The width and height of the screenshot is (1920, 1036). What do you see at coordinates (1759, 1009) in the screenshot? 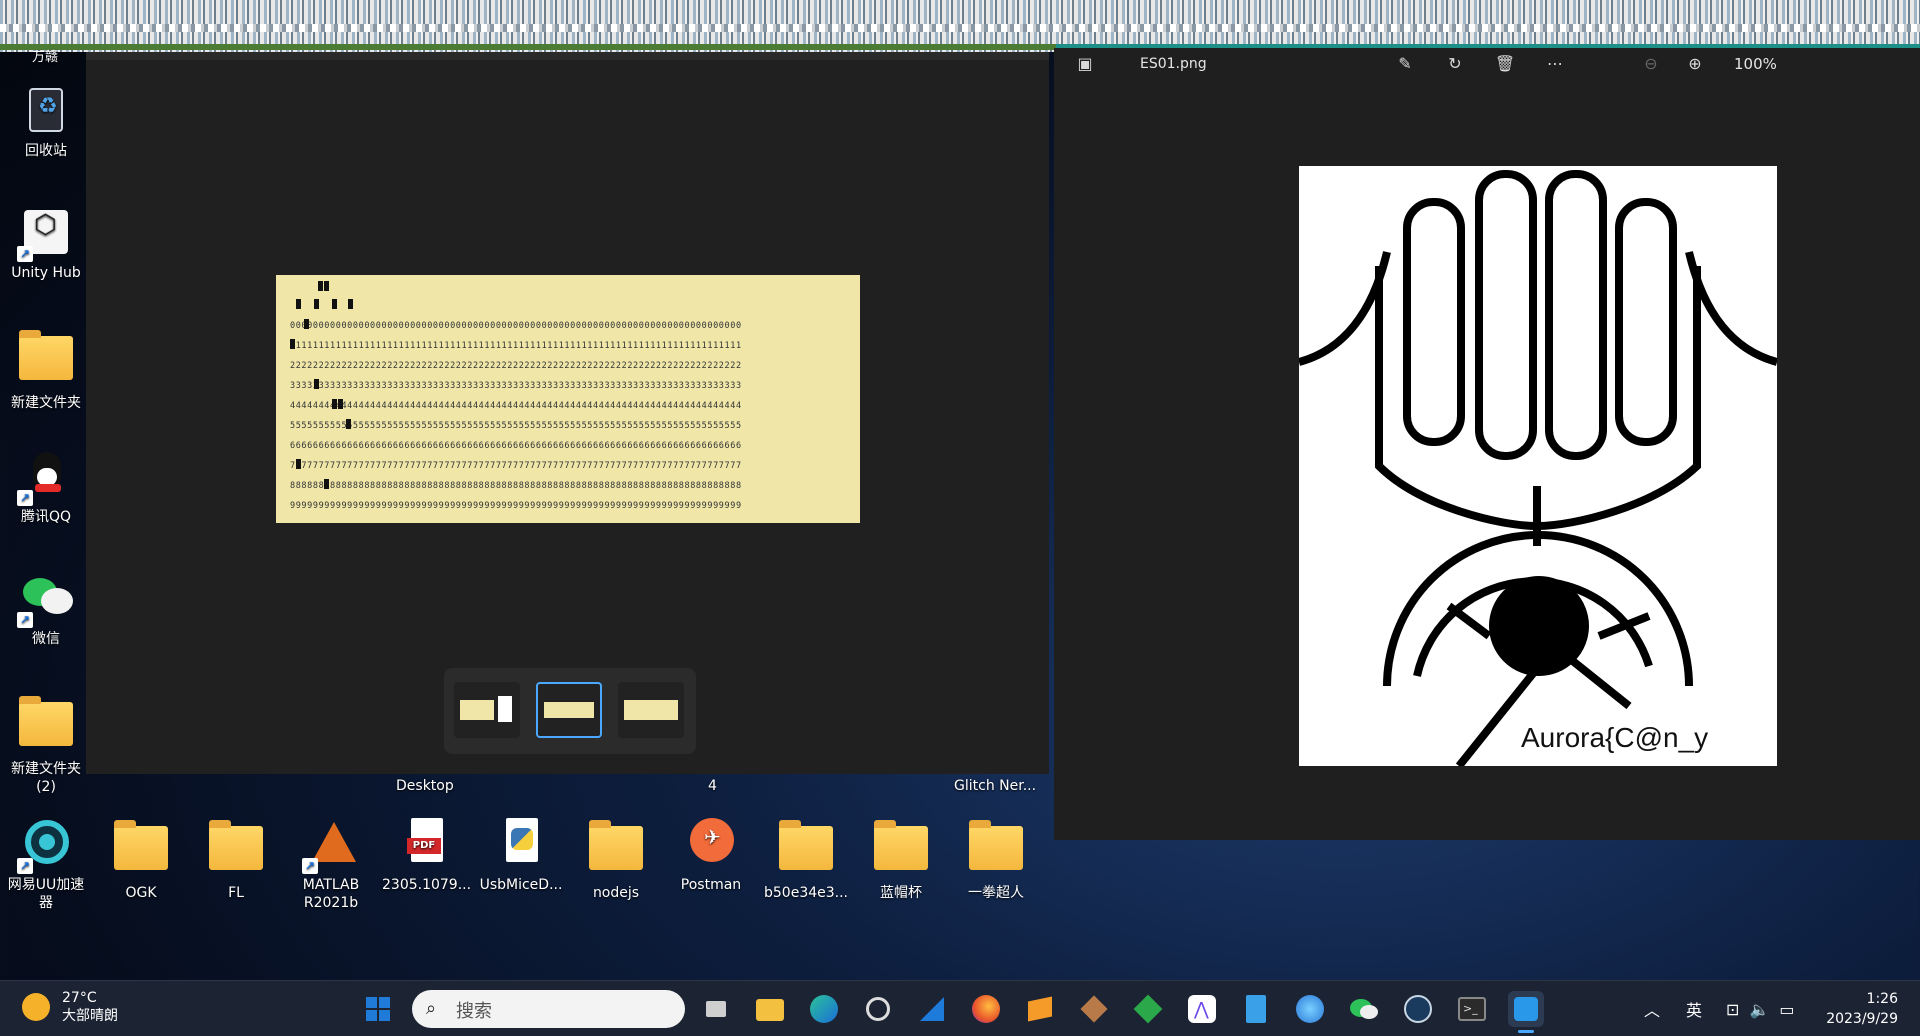
I see `volume-icon: 🔈` at bounding box center [1759, 1009].